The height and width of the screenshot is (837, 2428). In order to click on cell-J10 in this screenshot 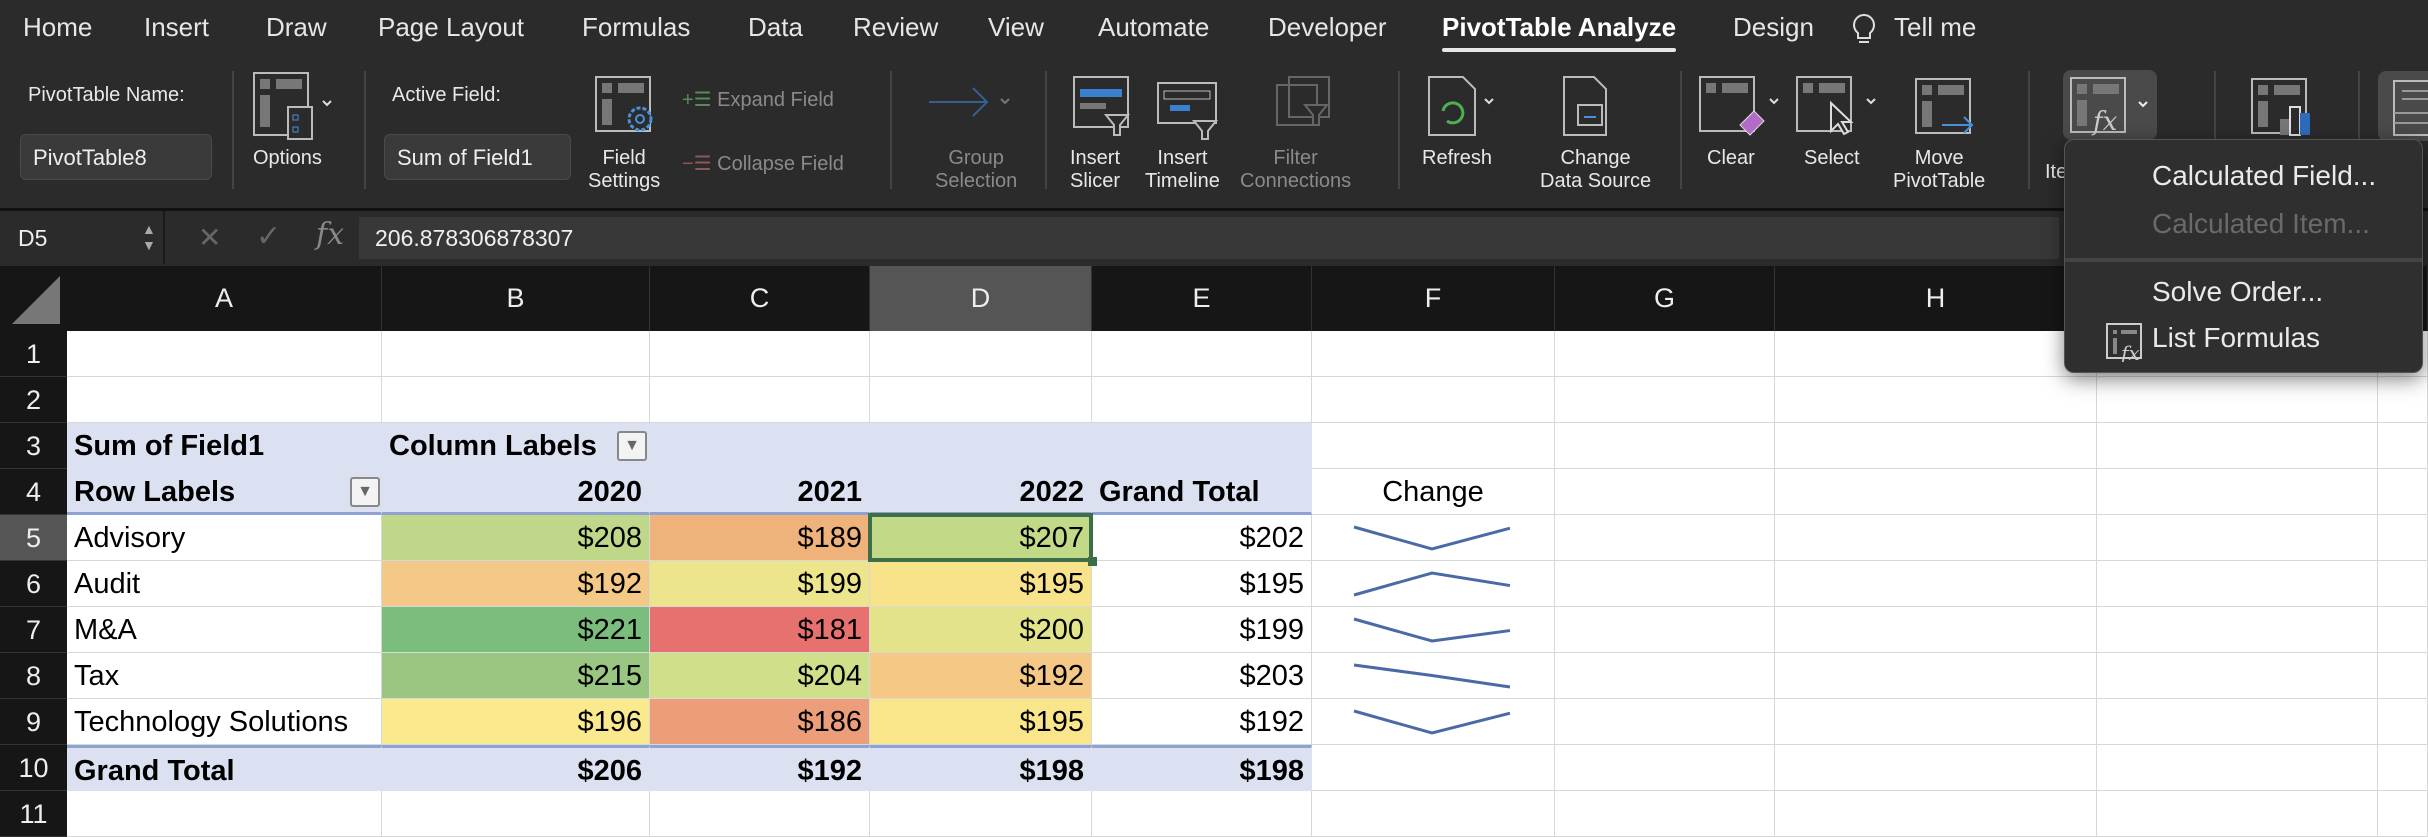, I will do `click(2403, 768)`.